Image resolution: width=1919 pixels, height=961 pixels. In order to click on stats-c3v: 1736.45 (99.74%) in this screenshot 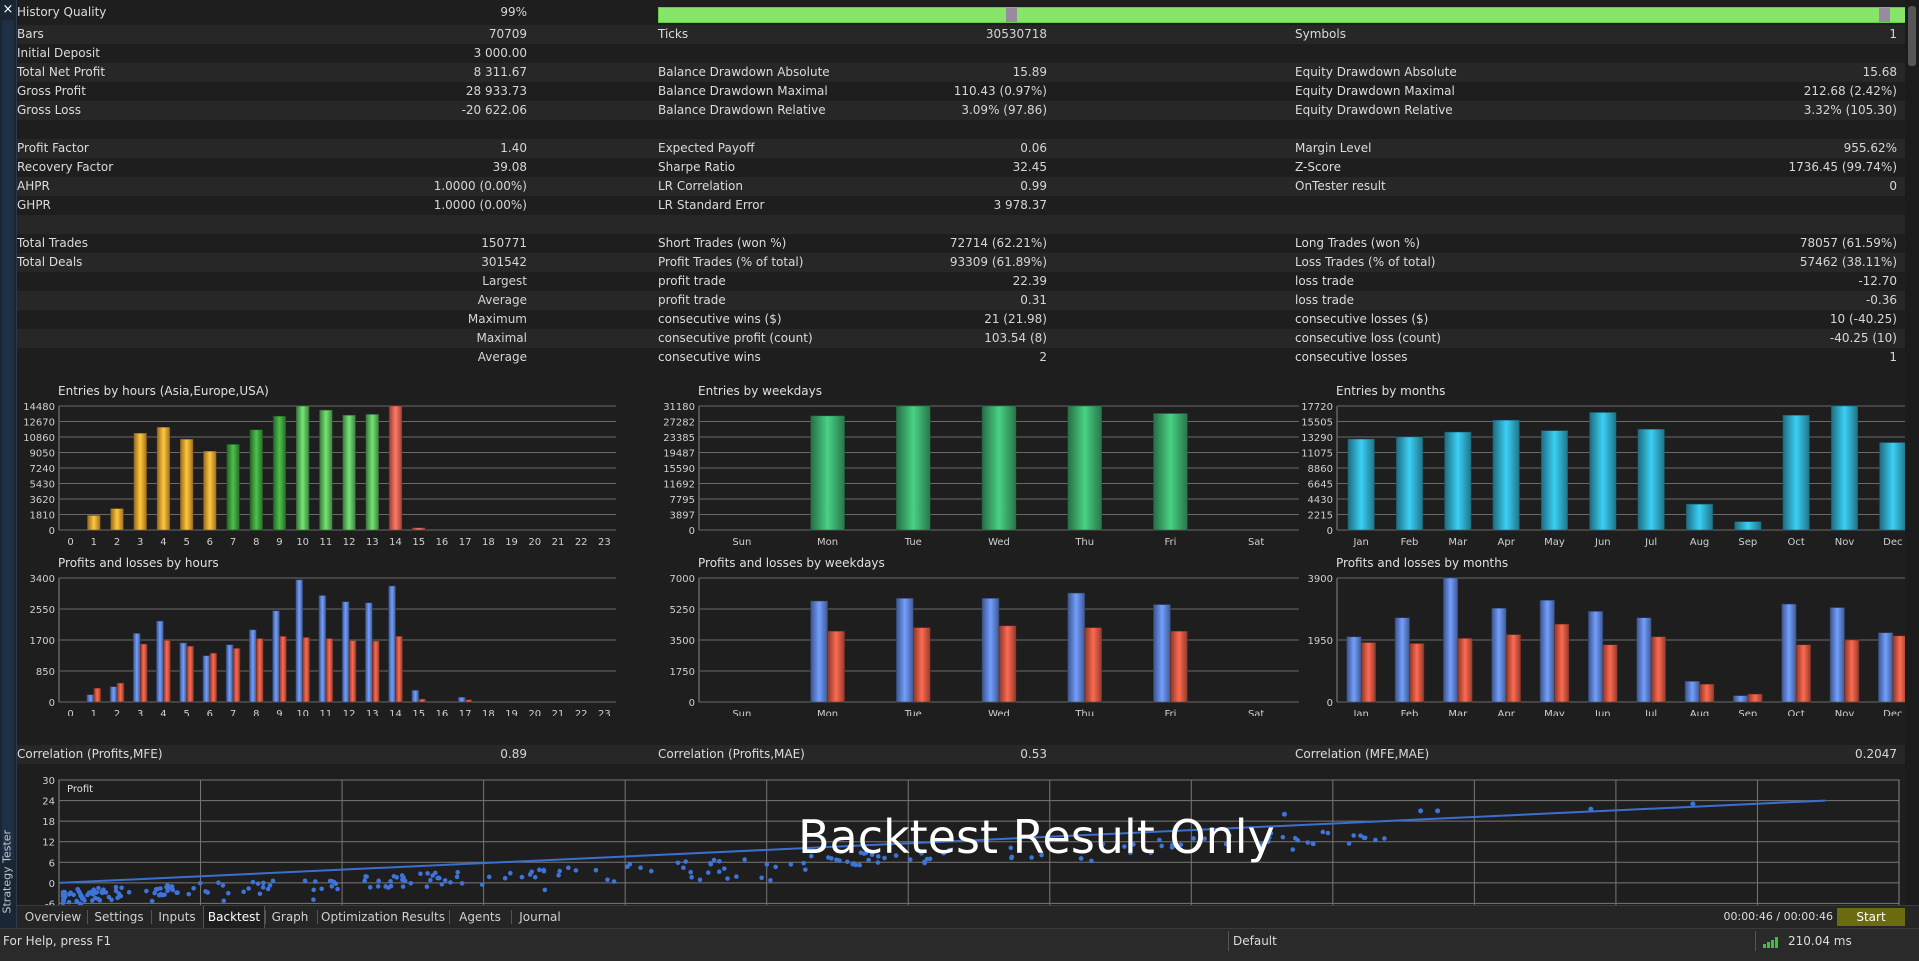, I will do `click(1842, 167)`.